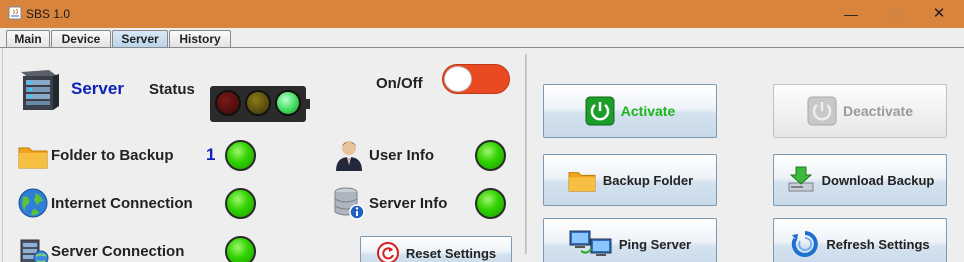  Describe the element at coordinates (878, 180) in the screenshot. I see `download-backup-label: Download Backup` at that location.